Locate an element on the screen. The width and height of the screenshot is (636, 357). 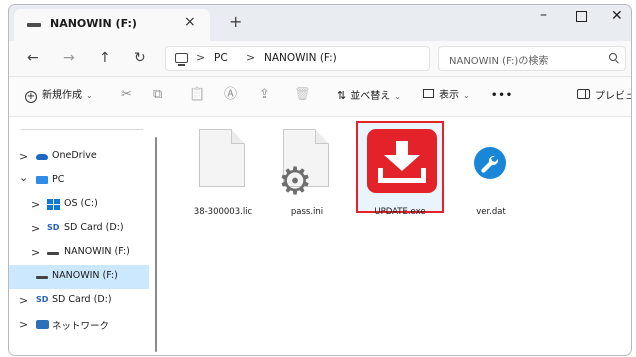
new-label: 新規作成 is located at coordinates (62, 95).